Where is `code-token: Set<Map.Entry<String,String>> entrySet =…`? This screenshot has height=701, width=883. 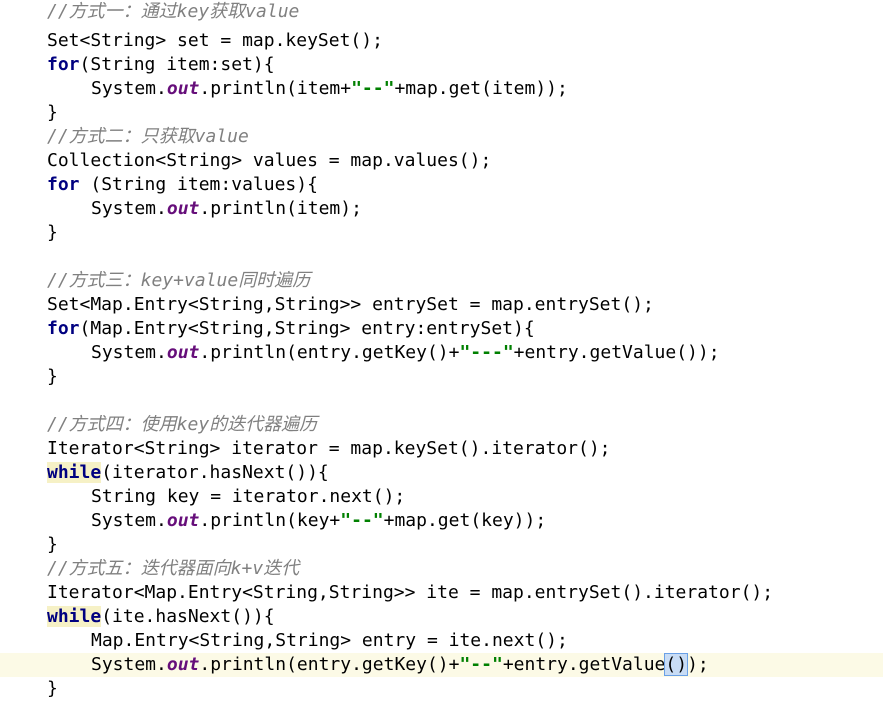 code-token: Set<Map.Entry<String,String>> entrySet =… is located at coordinates (350, 304).